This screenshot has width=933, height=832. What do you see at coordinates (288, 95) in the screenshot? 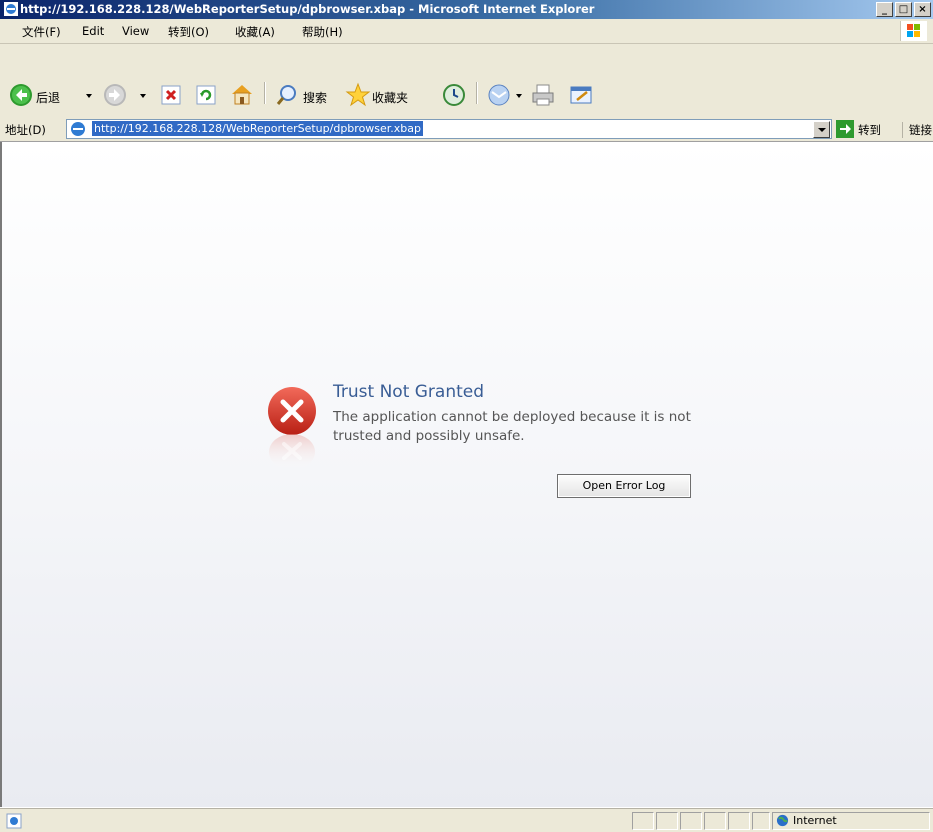
I see `search-icon` at bounding box center [288, 95].